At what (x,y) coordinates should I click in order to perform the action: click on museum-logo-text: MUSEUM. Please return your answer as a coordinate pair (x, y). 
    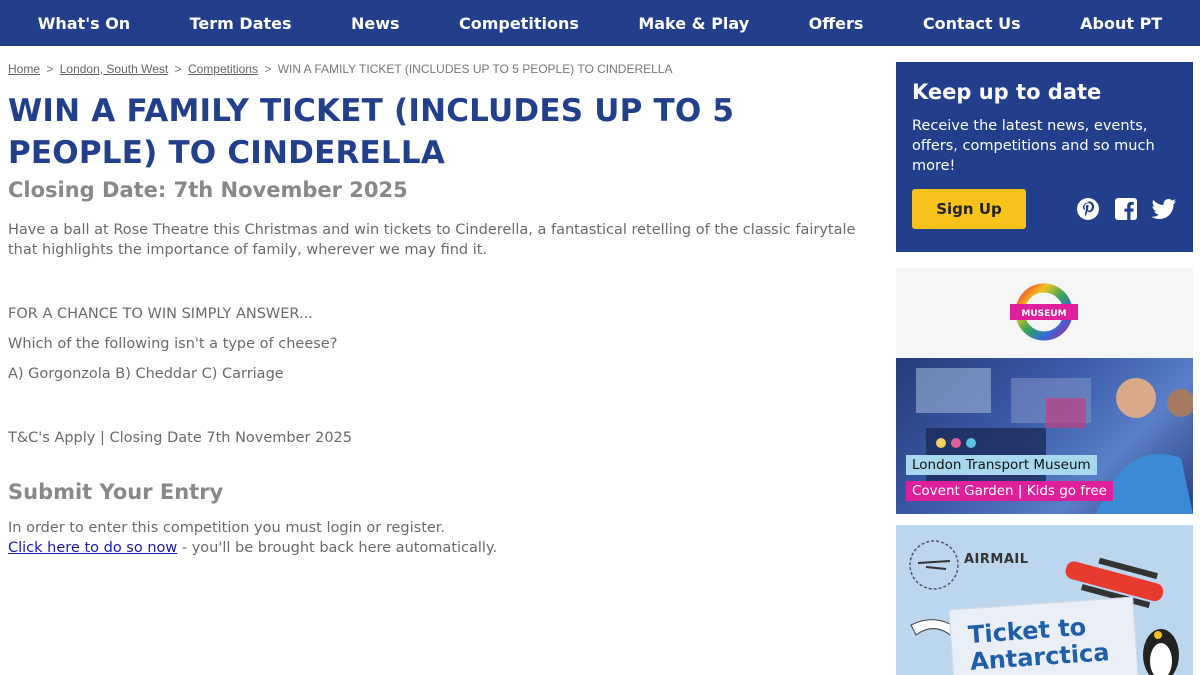
    Looking at the image, I should click on (1043, 314).